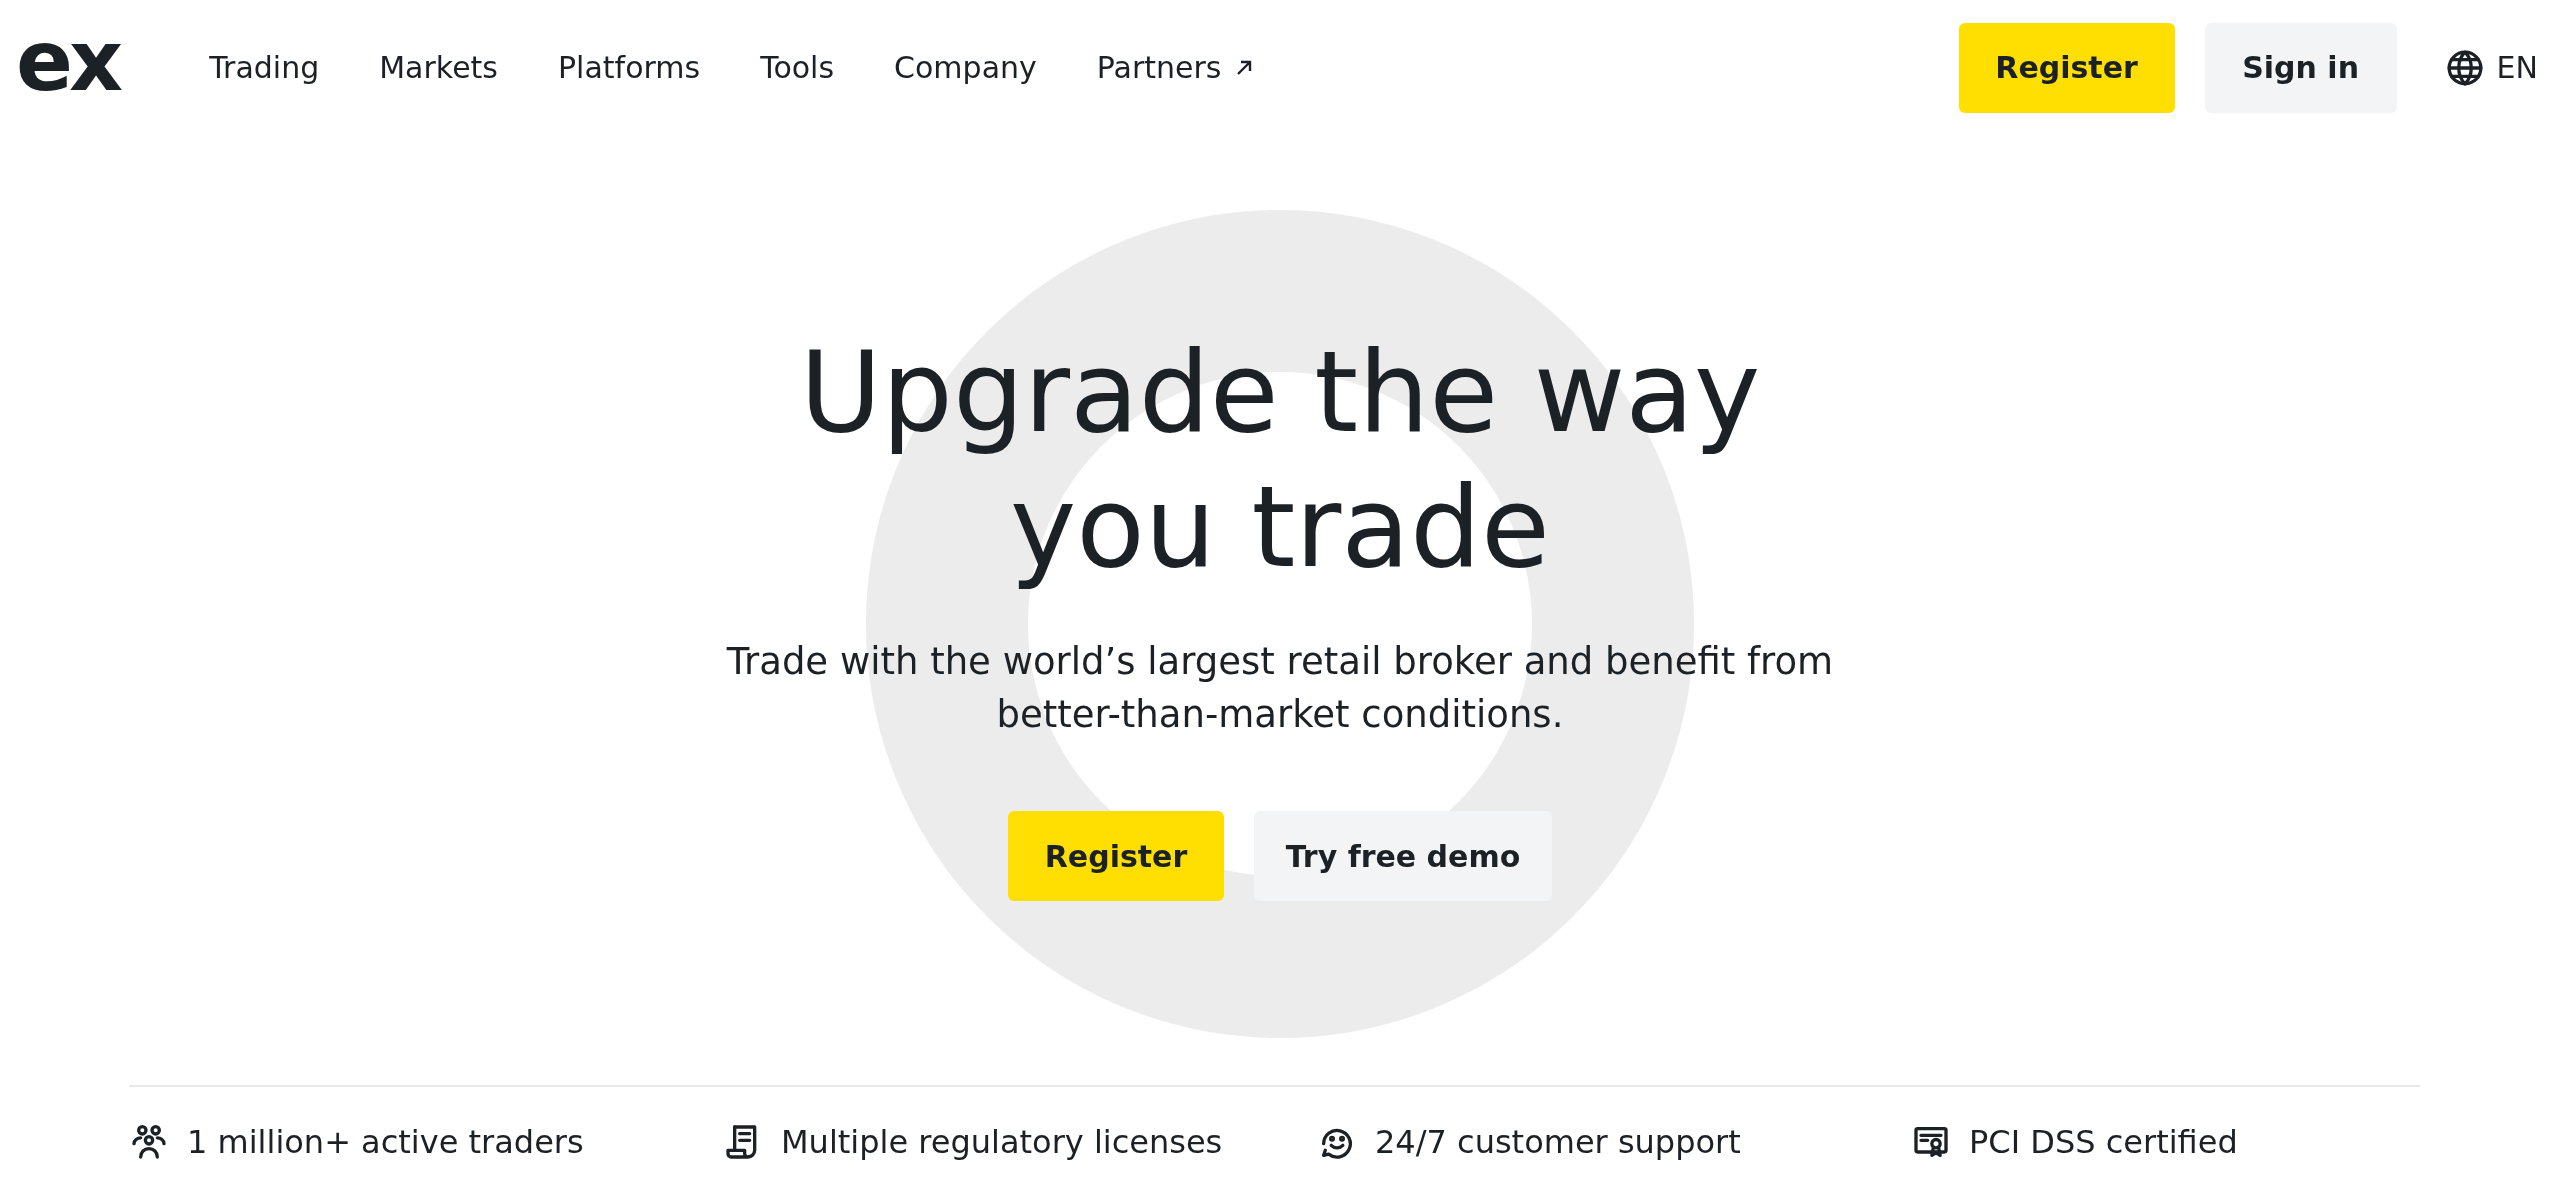  What do you see at coordinates (438, 67) in the screenshot?
I see `nav-link: Markets` at bounding box center [438, 67].